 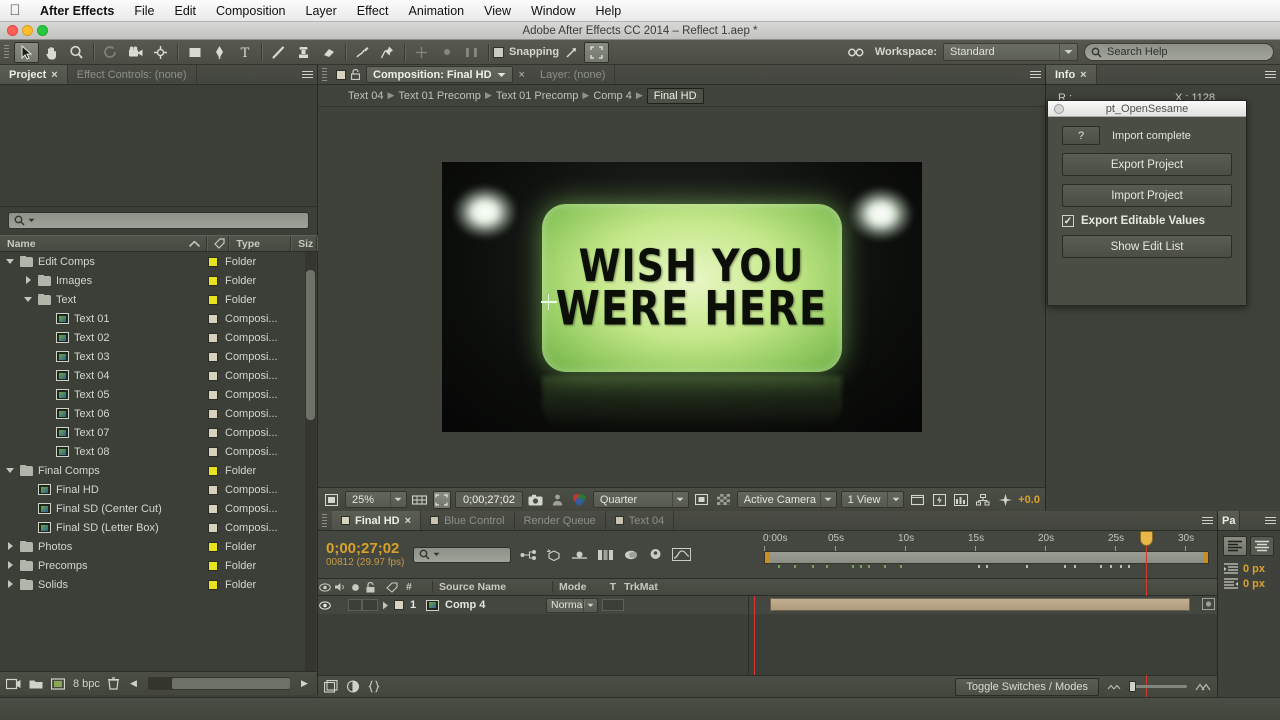 I want to click on puppet-pin-tool, so click(x=387, y=52).